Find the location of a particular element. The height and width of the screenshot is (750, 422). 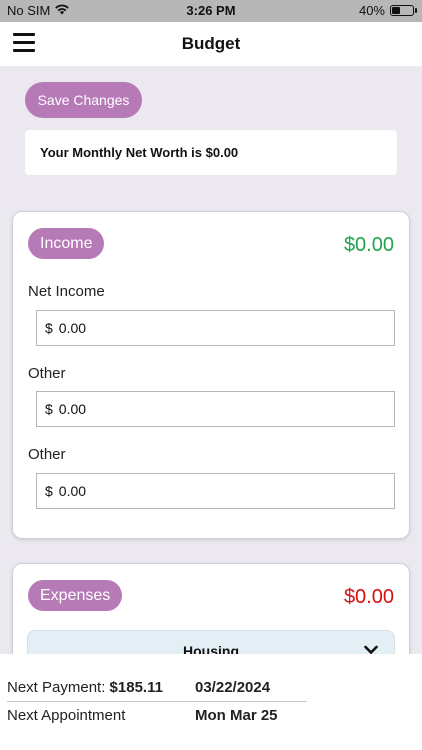

page-title: Budget is located at coordinates (211, 43).